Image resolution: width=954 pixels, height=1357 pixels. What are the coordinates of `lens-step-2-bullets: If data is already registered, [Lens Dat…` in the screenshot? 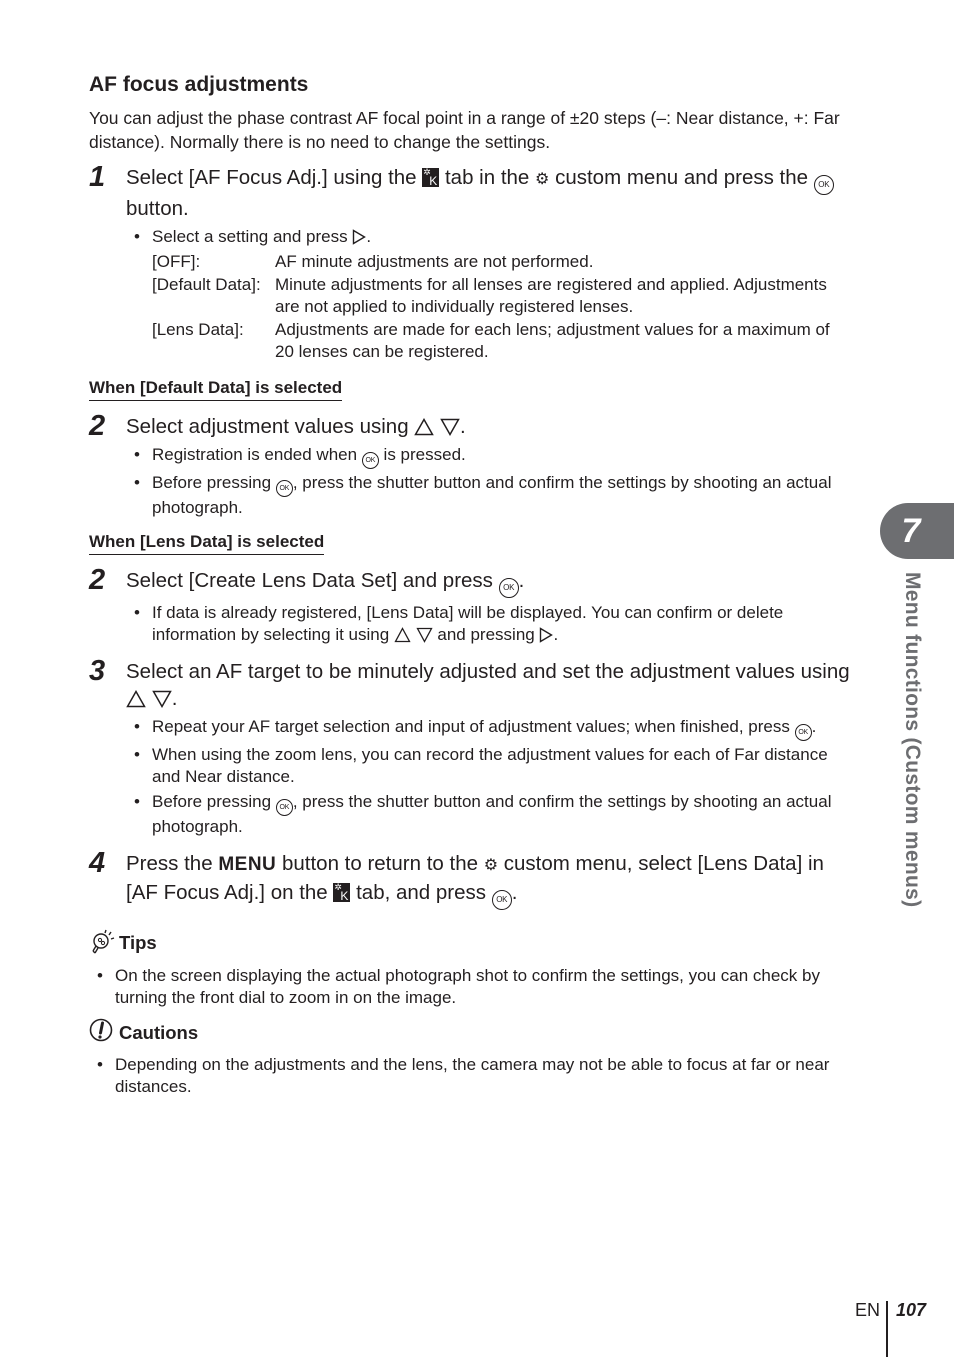 It's located at (488, 624).